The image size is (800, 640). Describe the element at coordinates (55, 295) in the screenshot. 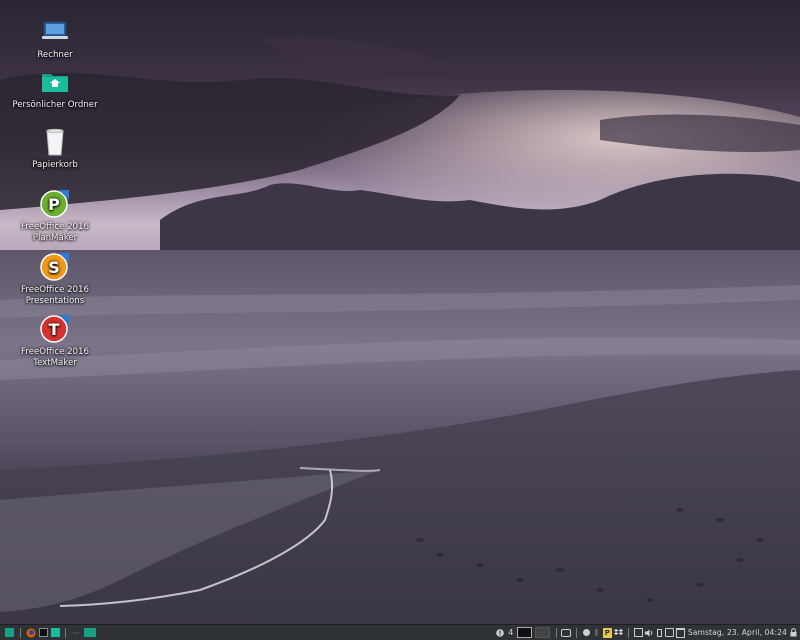

I see `desktop-icon-label: FreeOffice 2016 Presentations` at that location.